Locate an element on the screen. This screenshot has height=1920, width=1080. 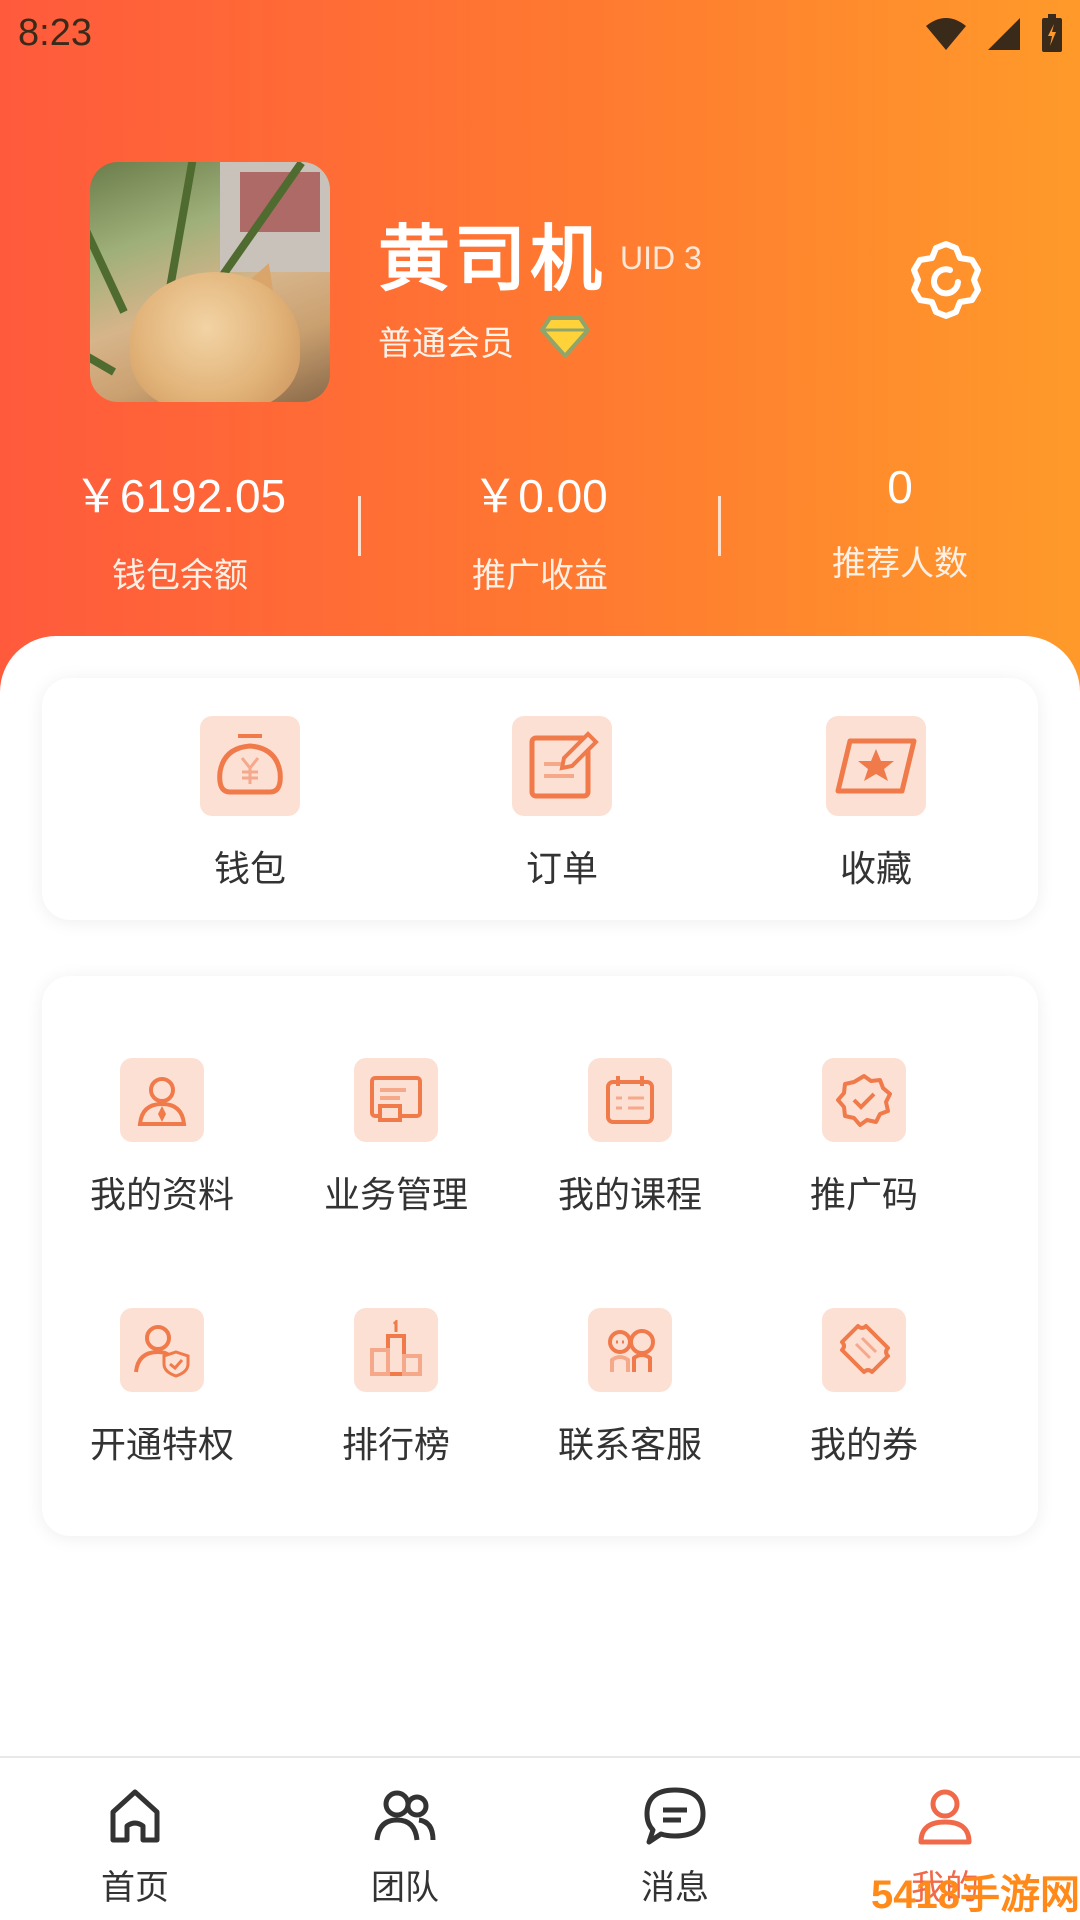
stat-referral-count: 0 推荐人数 is located at coordinates (900, 522).